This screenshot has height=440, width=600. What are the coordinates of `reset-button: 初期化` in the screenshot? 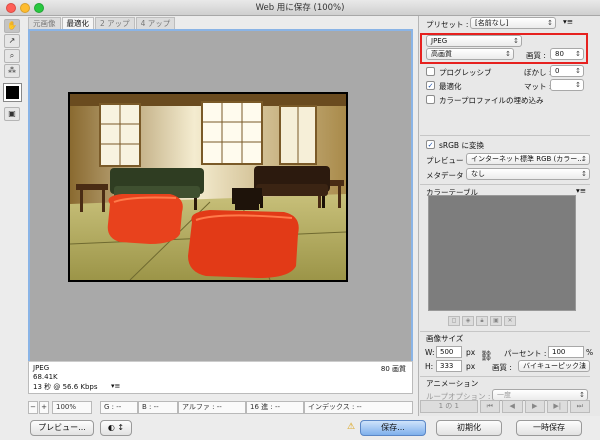 It's located at (469, 428).